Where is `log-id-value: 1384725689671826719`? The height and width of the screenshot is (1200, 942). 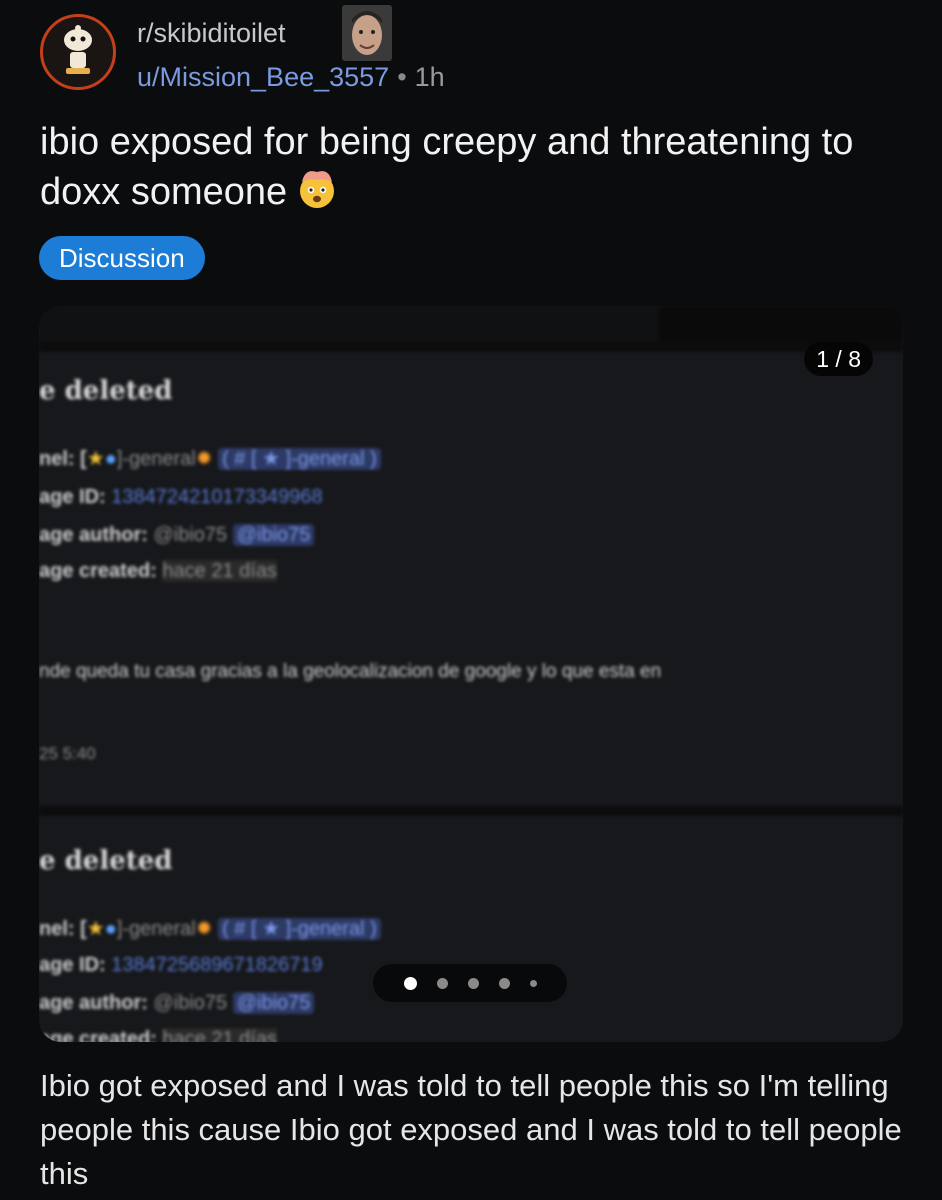
log-id-value: 1384725689671826719 is located at coordinates (217, 965).